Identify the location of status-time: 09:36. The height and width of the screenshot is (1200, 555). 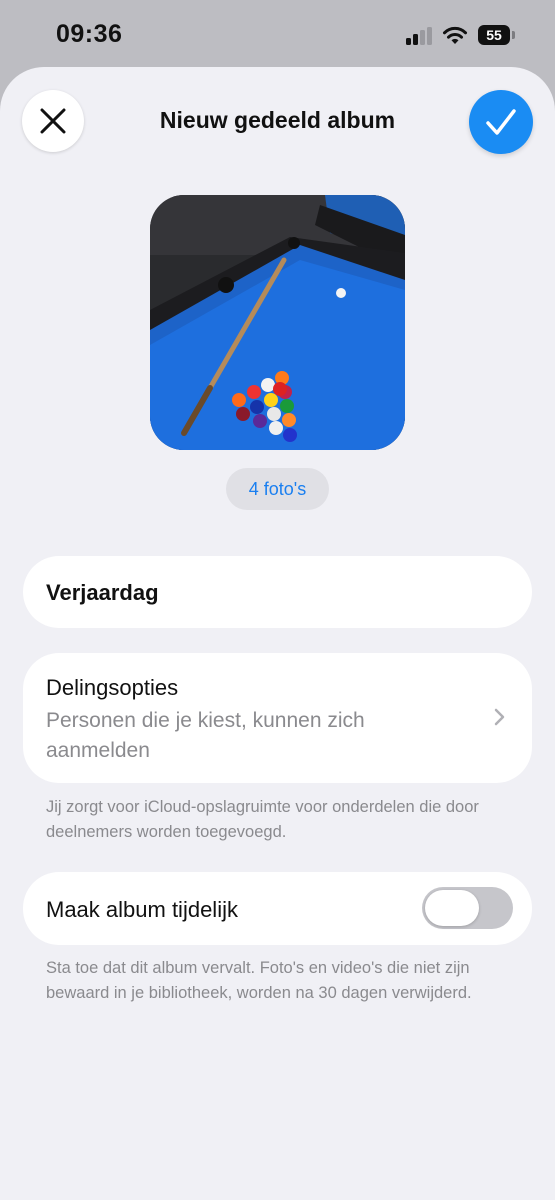
(89, 34).